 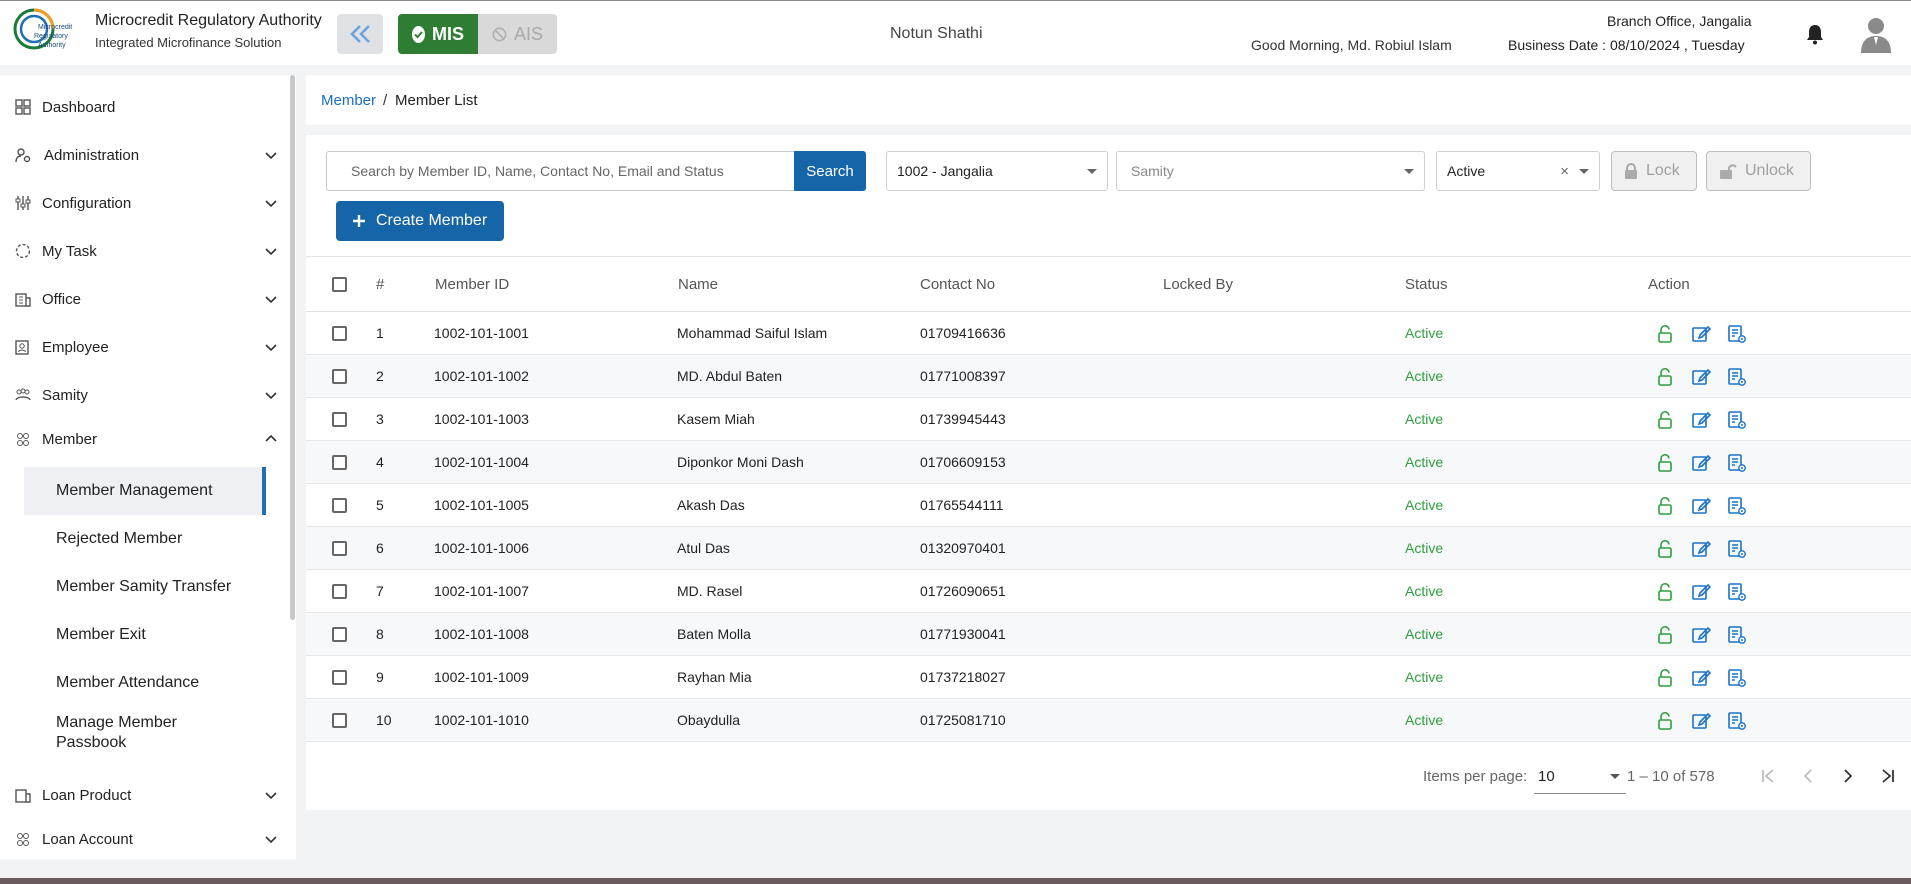 I want to click on sidebar-subitem-manage-member-passbook: Manage Member Passbook, so click(x=145, y=733).